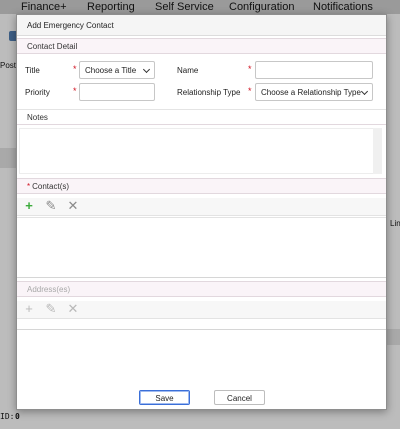 This screenshot has height=429, width=400. What do you see at coordinates (250, 91) in the screenshot?
I see `relationship-type-required-mark: *` at bounding box center [250, 91].